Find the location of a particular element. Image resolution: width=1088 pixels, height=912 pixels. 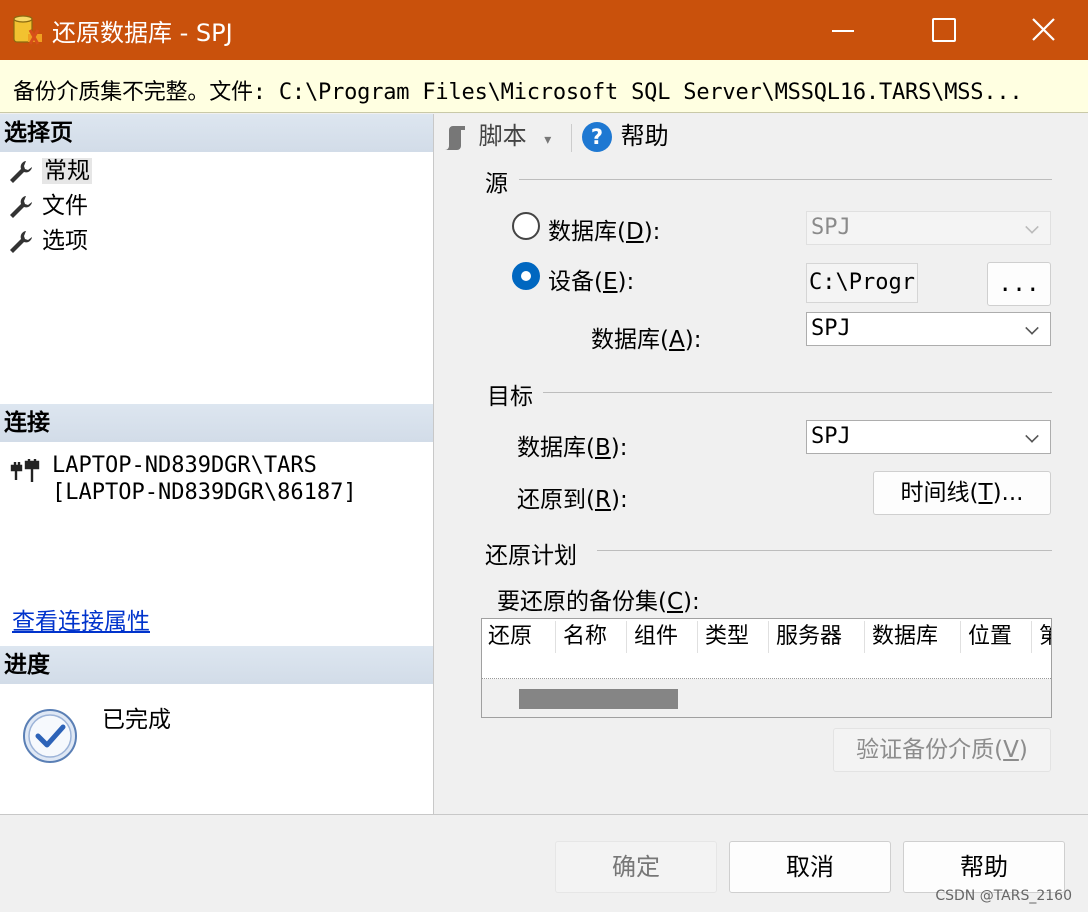

title-bar: 还原数据库 - SPJ is located at coordinates (544, 30).